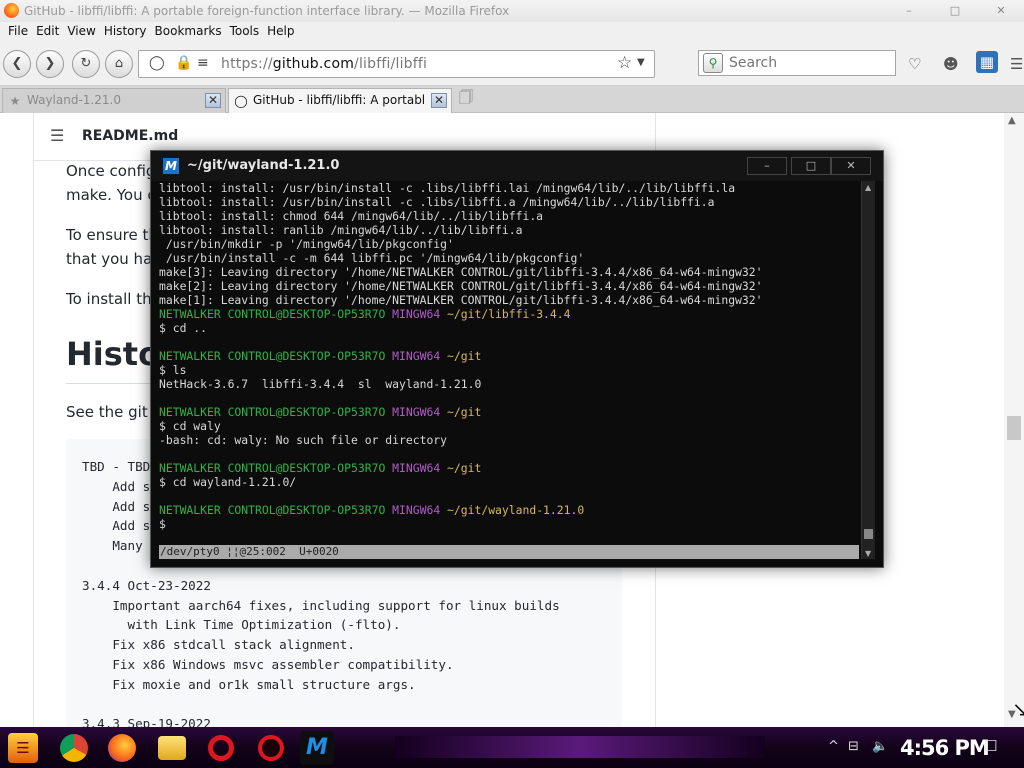 The height and width of the screenshot is (768, 1024). I want to click on scrollbar-thumb, so click(1014, 428).